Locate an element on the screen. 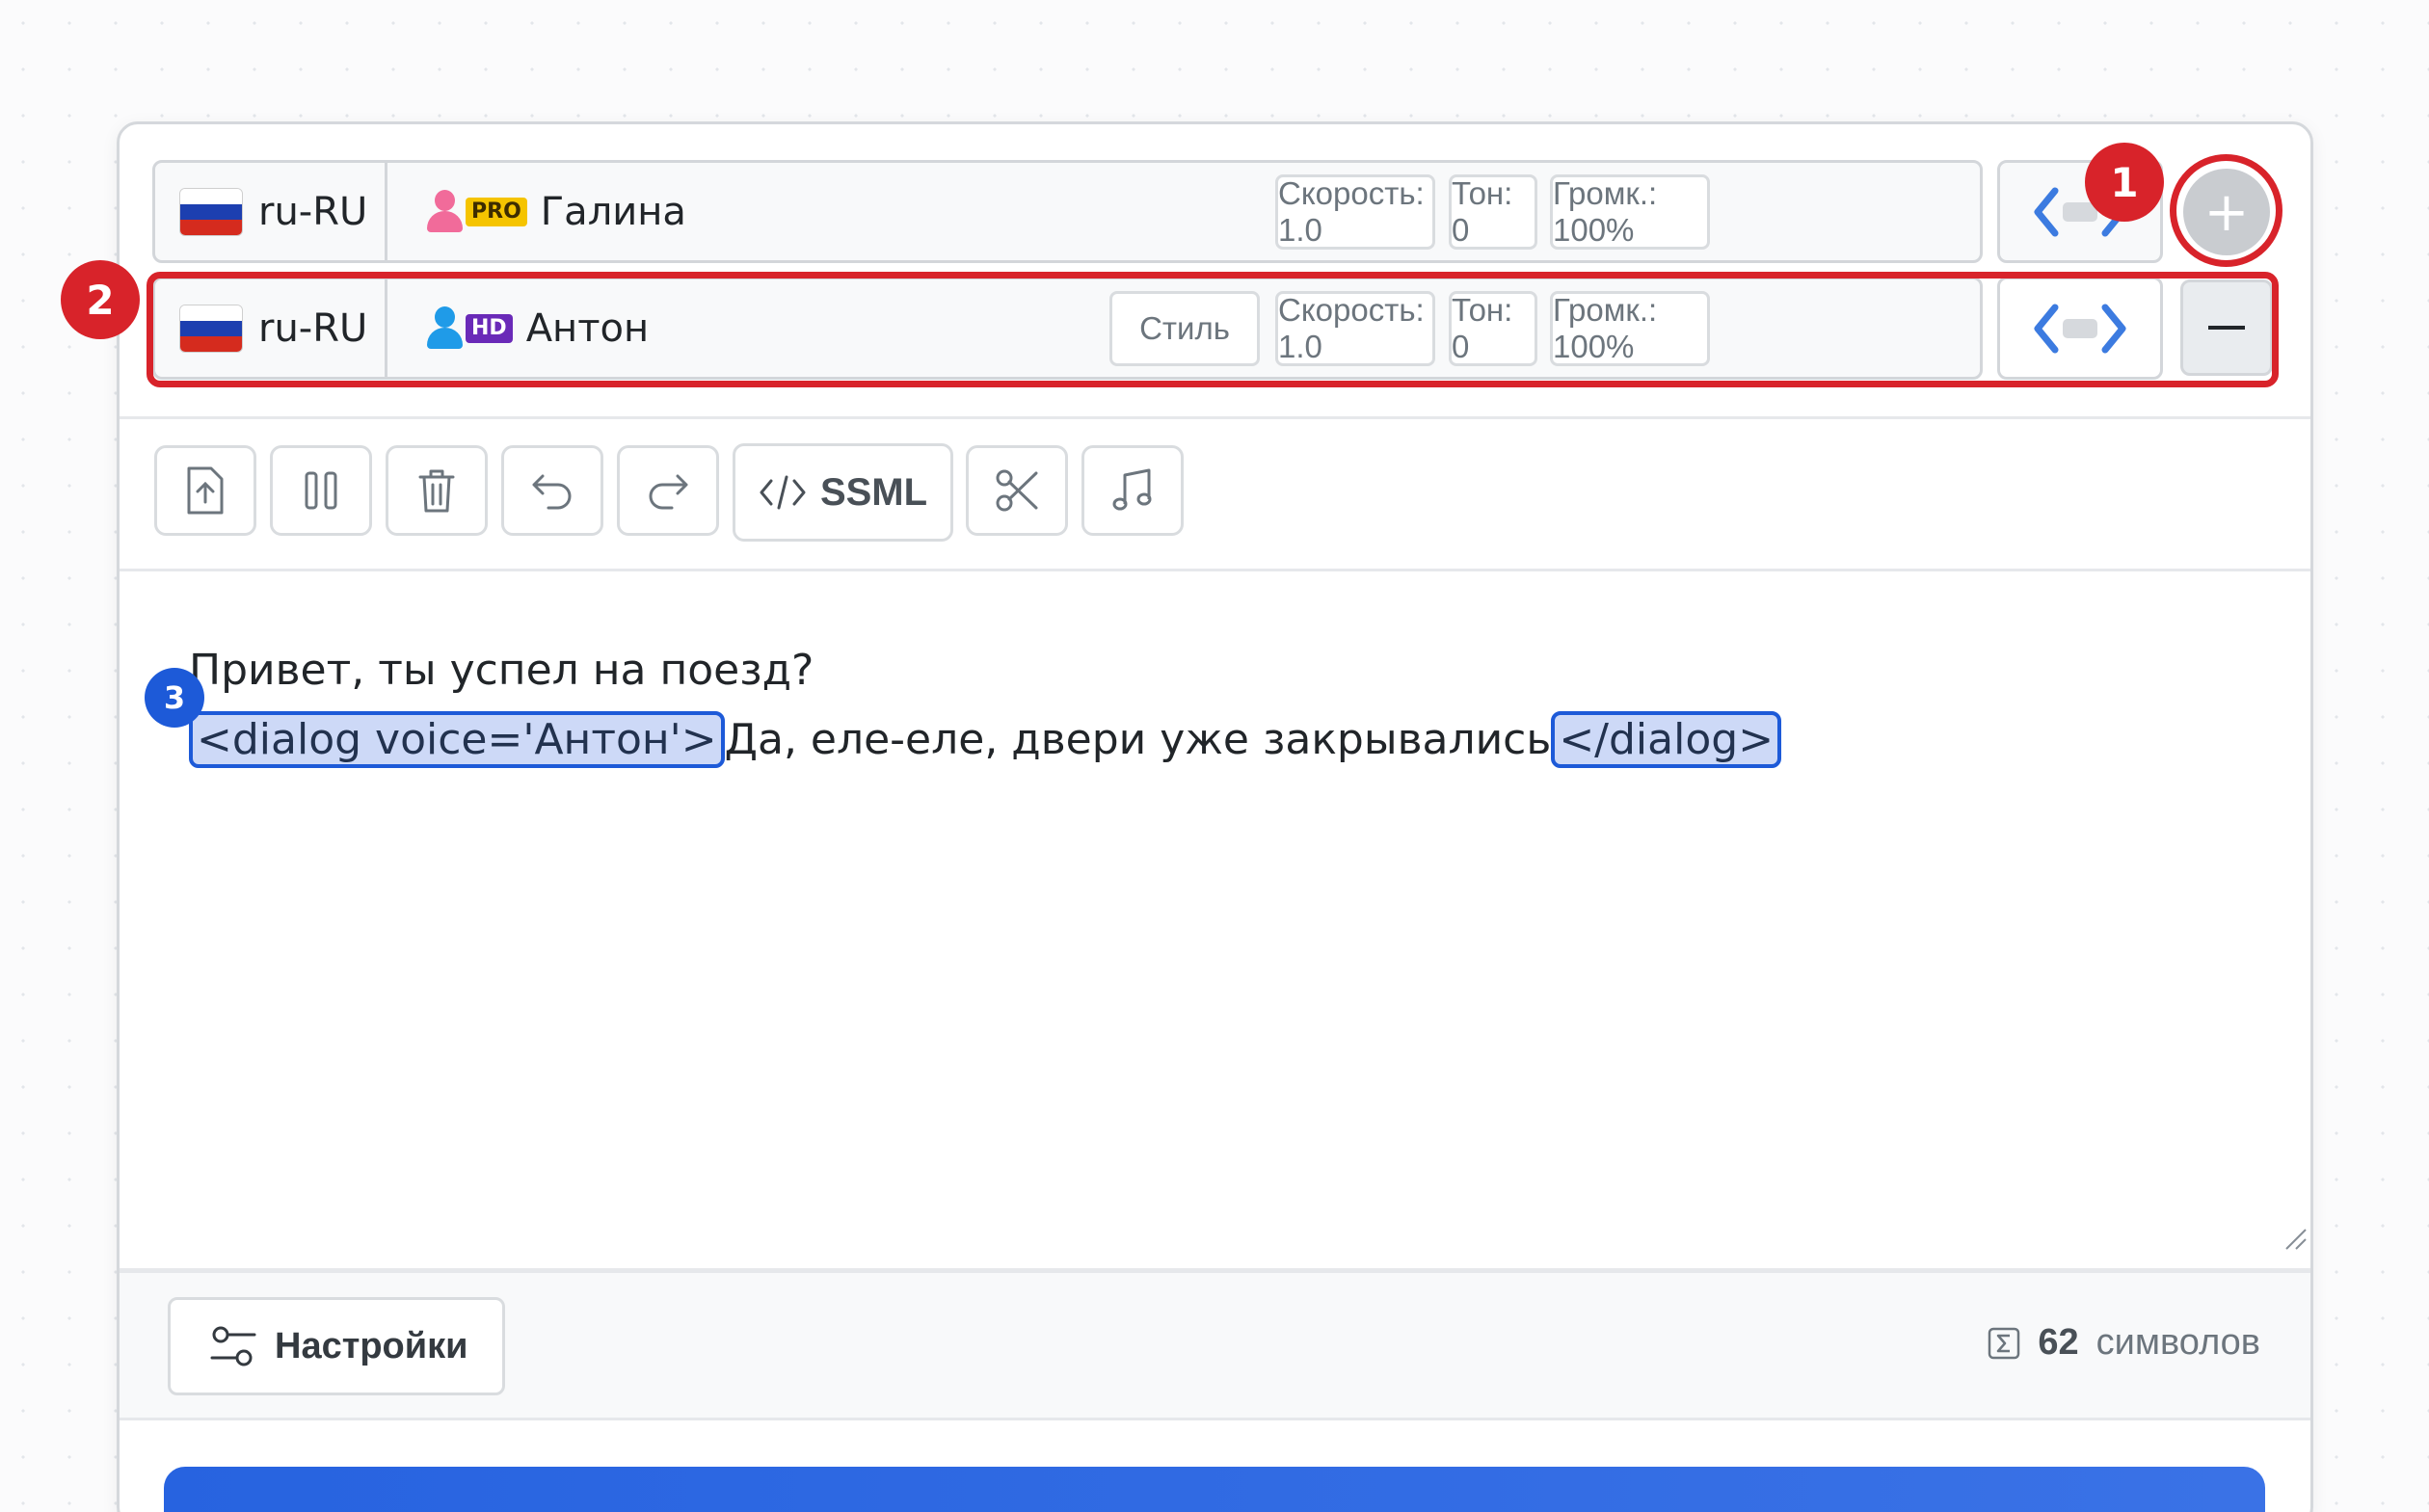  music-icon is located at coordinates (1132, 490).